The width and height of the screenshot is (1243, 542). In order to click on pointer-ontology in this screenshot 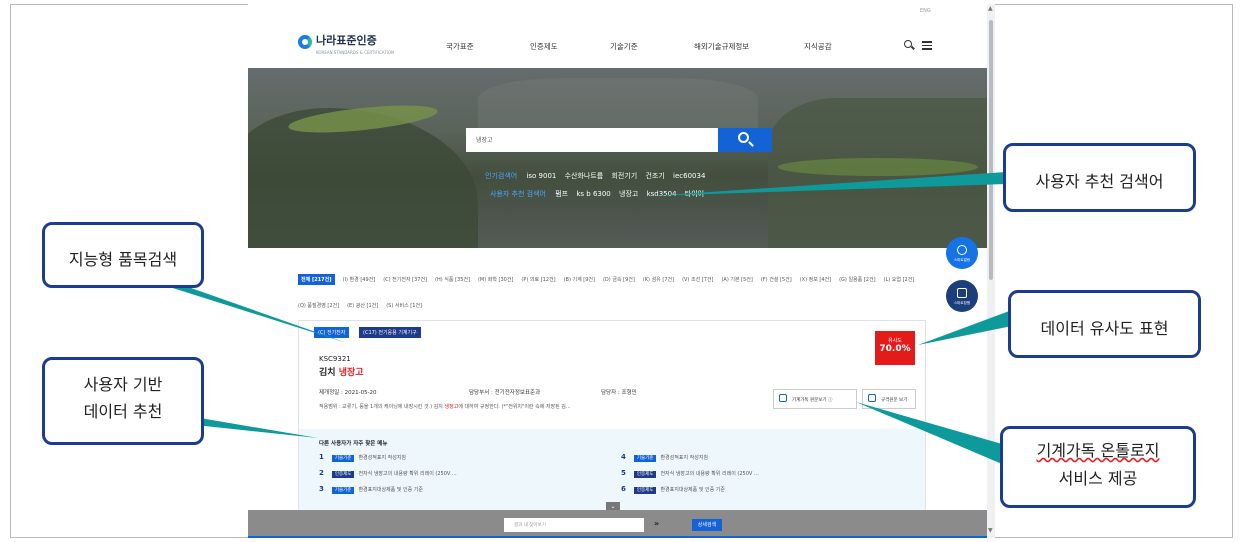, I will do `click(929, 433)`.